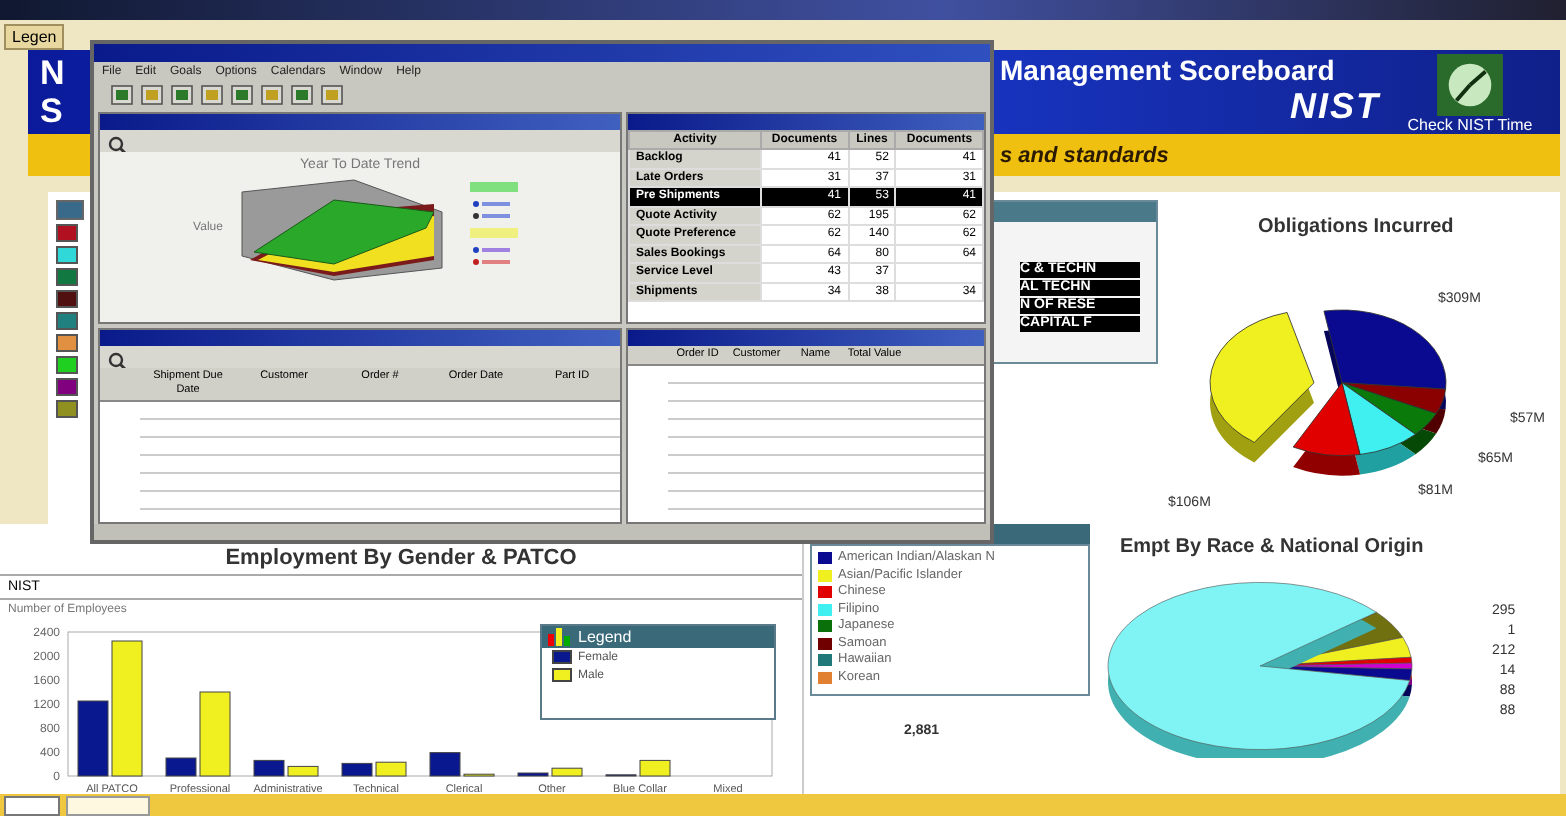 The height and width of the screenshot is (816, 1566). What do you see at coordinates (34, 37) in the screenshot?
I see `legend-tab: Legen` at bounding box center [34, 37].